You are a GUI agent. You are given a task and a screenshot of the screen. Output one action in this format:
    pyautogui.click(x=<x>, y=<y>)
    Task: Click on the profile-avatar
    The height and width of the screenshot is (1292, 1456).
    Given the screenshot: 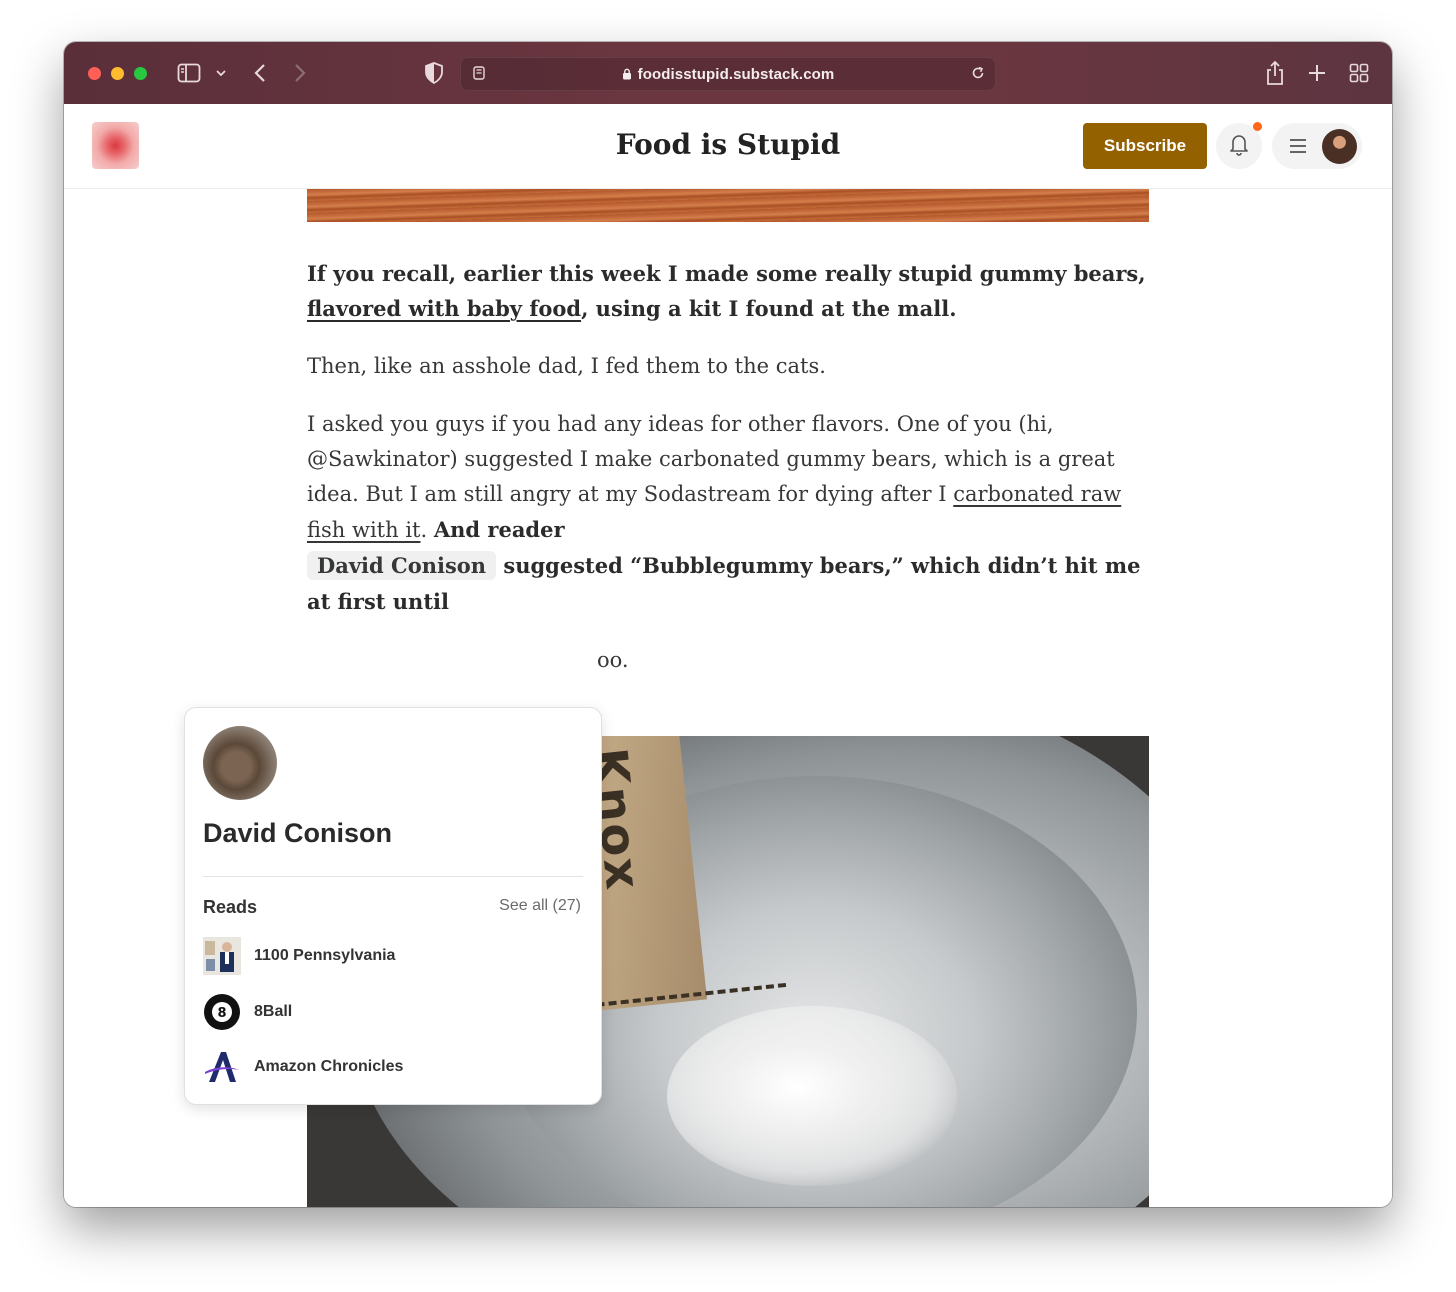 What is the action you would take?
    pyautogui.click(x=240, y=763)
    